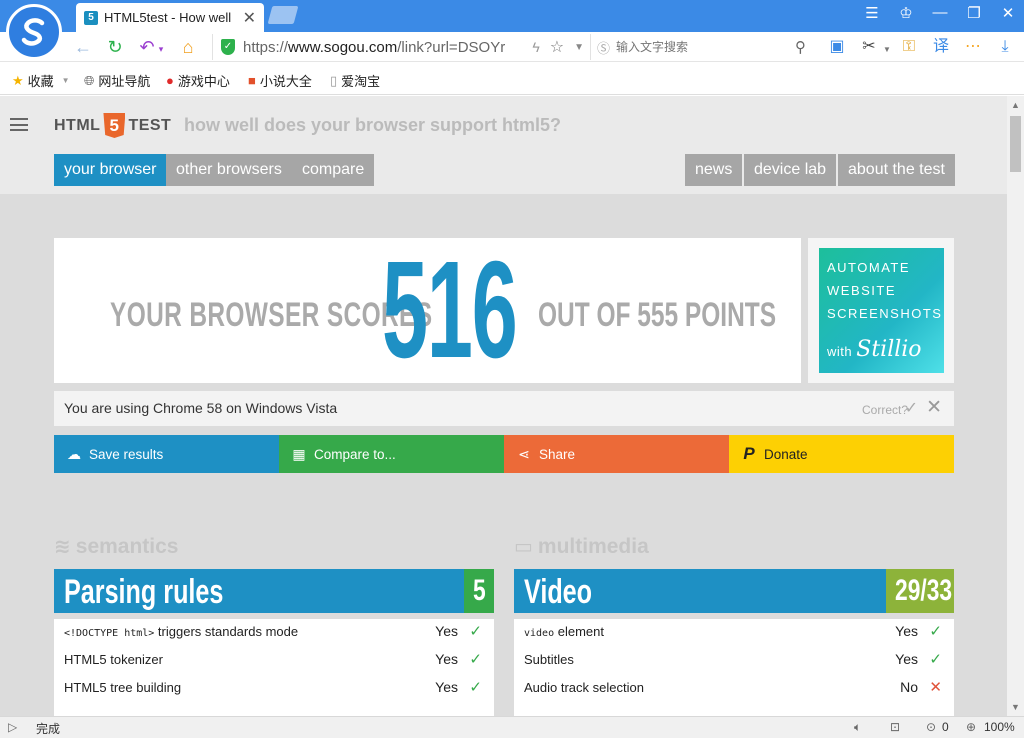 The height and width of the screenshot is (738, 1024). What do you see at coordinates (89, 80) in the screenshot?
I see `globe-icon: 🌐︎` at bounding box center [89, 80].